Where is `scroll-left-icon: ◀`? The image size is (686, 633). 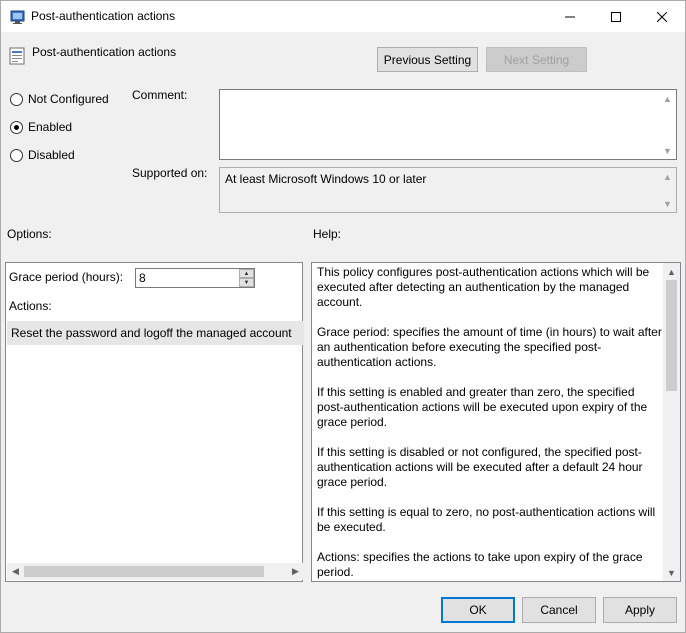 scroll-left-icon: ◀ is located at coordinates (15, 571).